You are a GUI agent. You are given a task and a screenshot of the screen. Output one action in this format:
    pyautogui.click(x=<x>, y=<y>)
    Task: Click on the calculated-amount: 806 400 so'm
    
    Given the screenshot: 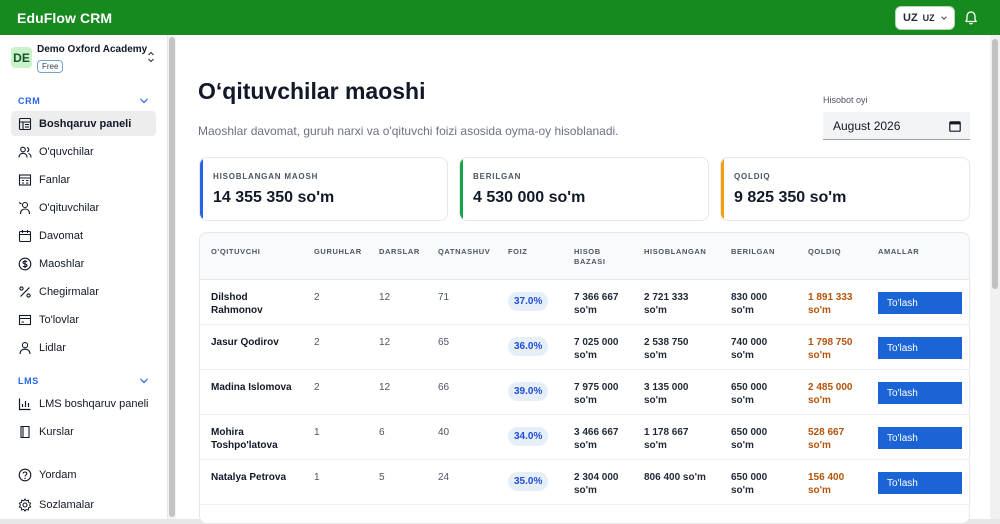 What is the action you would take?
    pyautogui.click(x=675, y=478)
    